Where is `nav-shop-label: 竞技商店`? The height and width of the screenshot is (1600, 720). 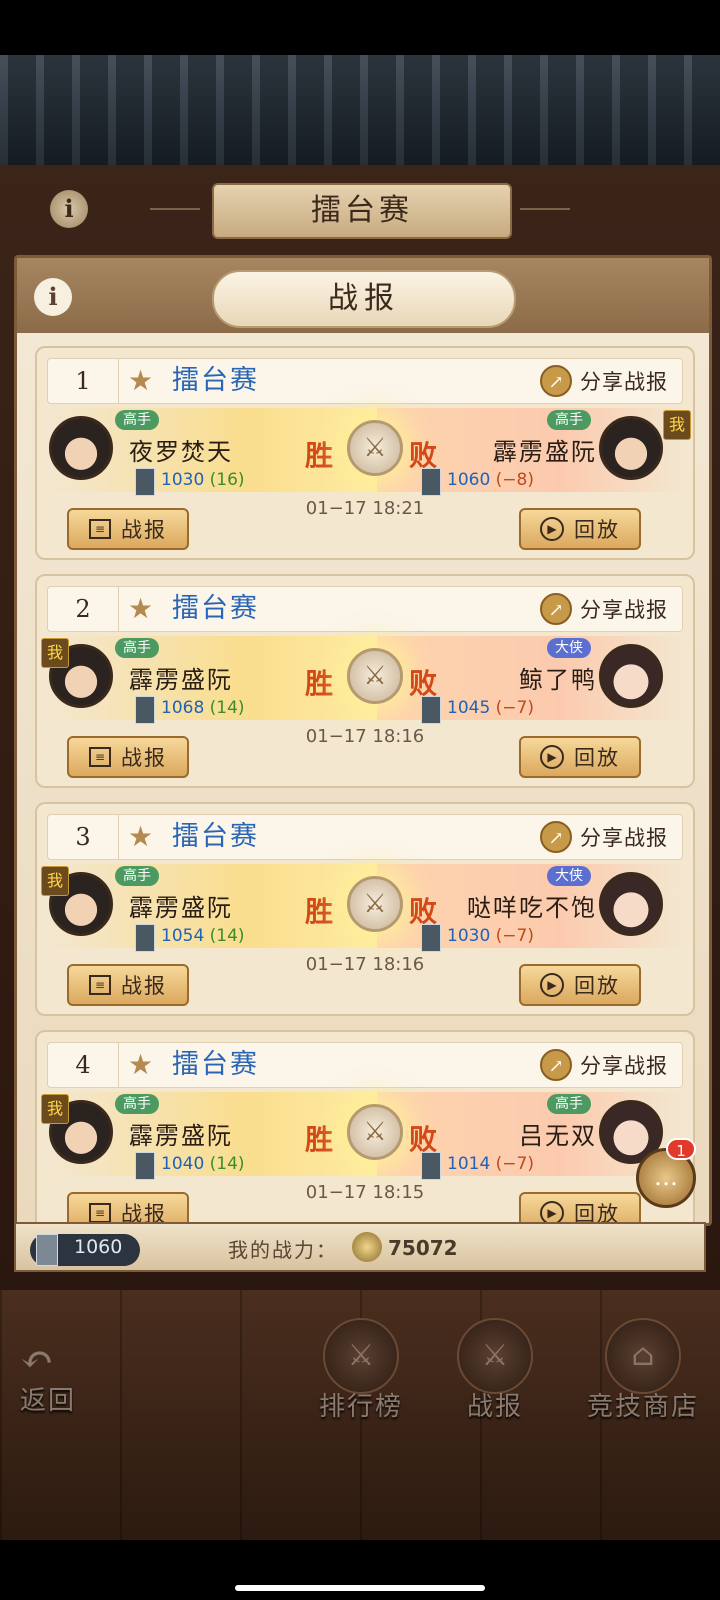
nav-shop-label: 竞技商店 is located at coordinates (642, 1407).